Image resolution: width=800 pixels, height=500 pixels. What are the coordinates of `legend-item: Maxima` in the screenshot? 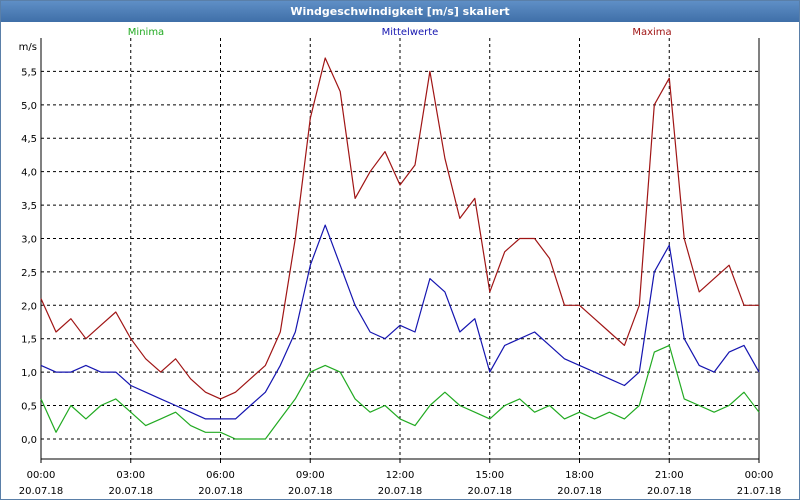 It's located at (651, 32).